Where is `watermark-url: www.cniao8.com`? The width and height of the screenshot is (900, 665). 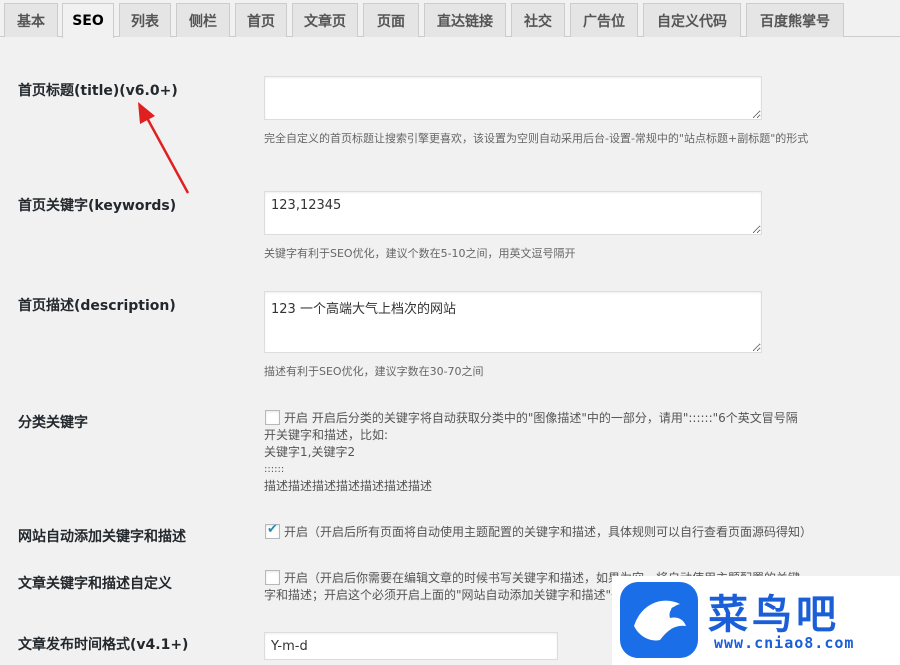 watermark-url: www.cniao8.com is located at coordinates (784, 643).